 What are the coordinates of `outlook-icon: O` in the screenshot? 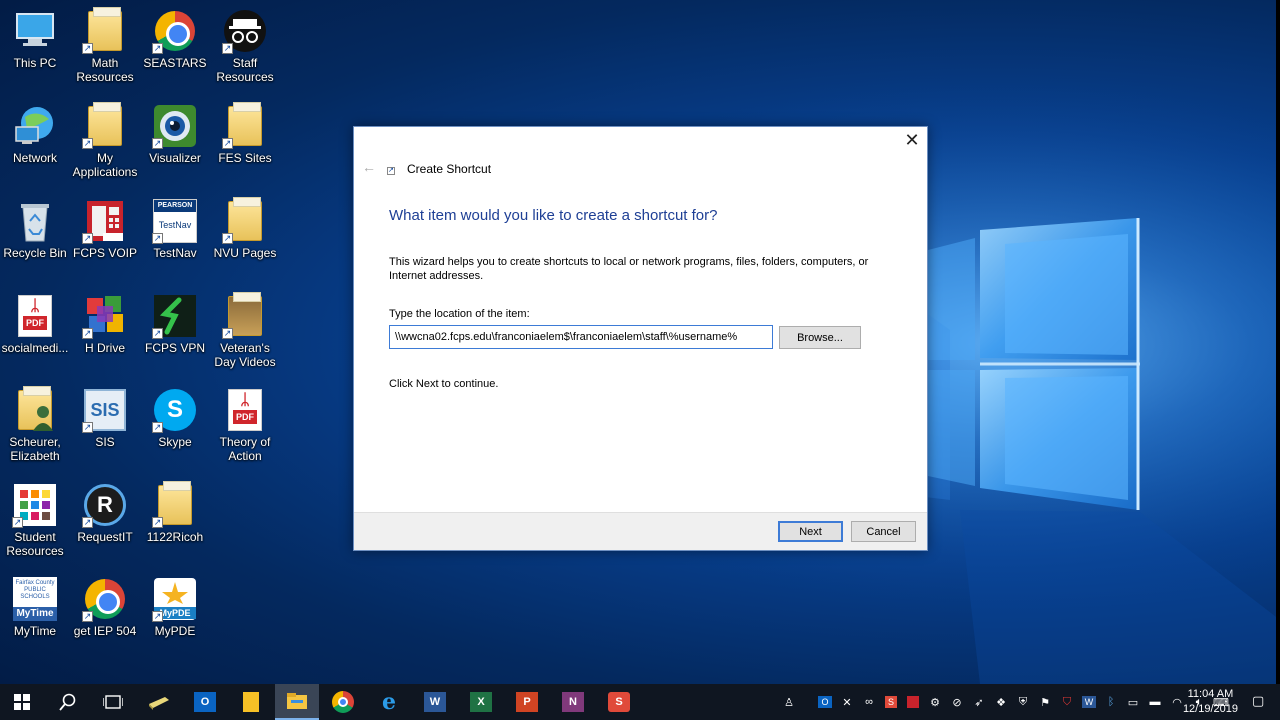 It's located at (205, 702).